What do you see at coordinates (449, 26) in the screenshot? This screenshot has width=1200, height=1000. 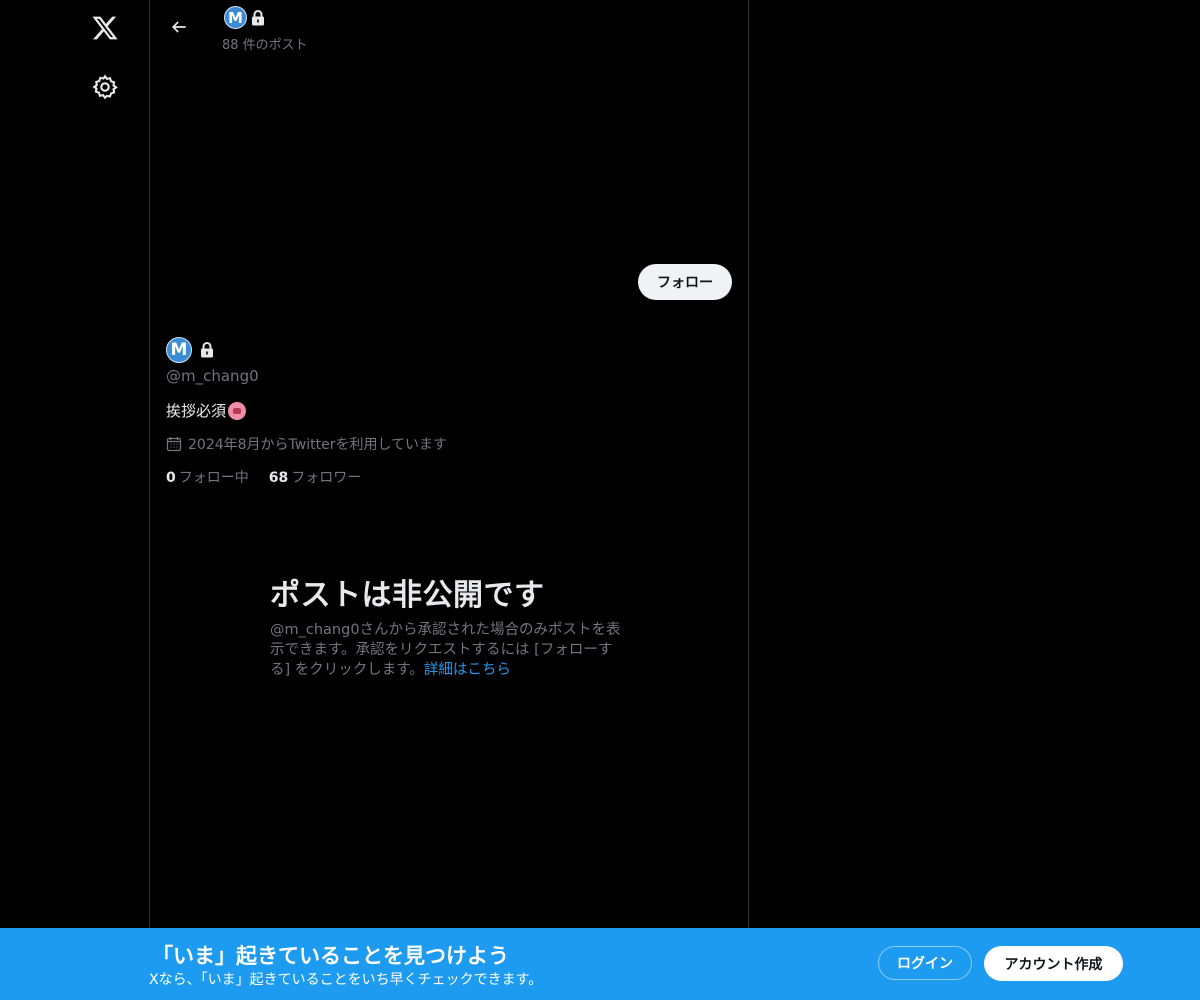 I see `profile-header-bar: M 88 件のポスト` at bounding box center [449, 26].